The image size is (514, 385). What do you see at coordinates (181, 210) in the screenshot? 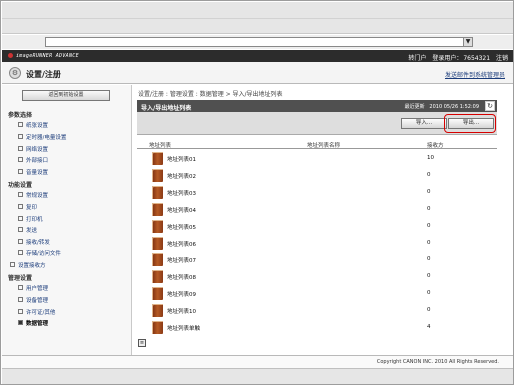
I see `address-list-name: 地址列表04` at bounding box center [181, 210].